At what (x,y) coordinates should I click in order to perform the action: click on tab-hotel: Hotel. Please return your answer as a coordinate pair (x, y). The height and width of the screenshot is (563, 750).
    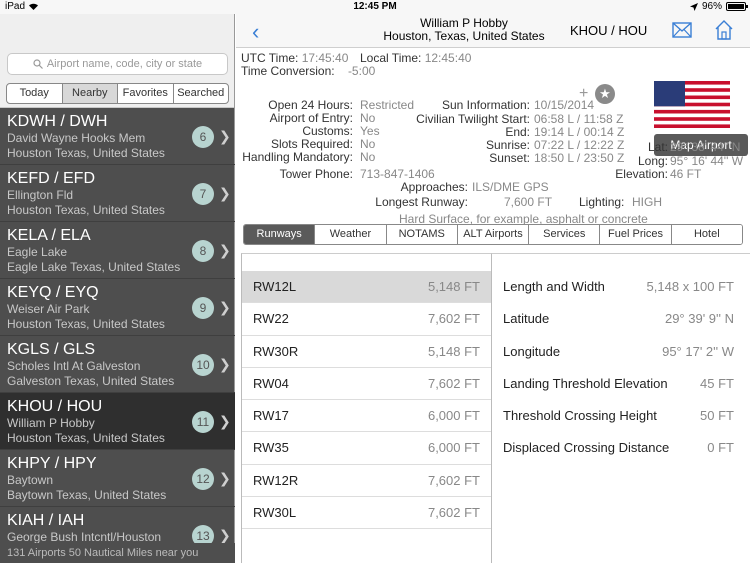
    Looking at the image, I should click on (706, 234).